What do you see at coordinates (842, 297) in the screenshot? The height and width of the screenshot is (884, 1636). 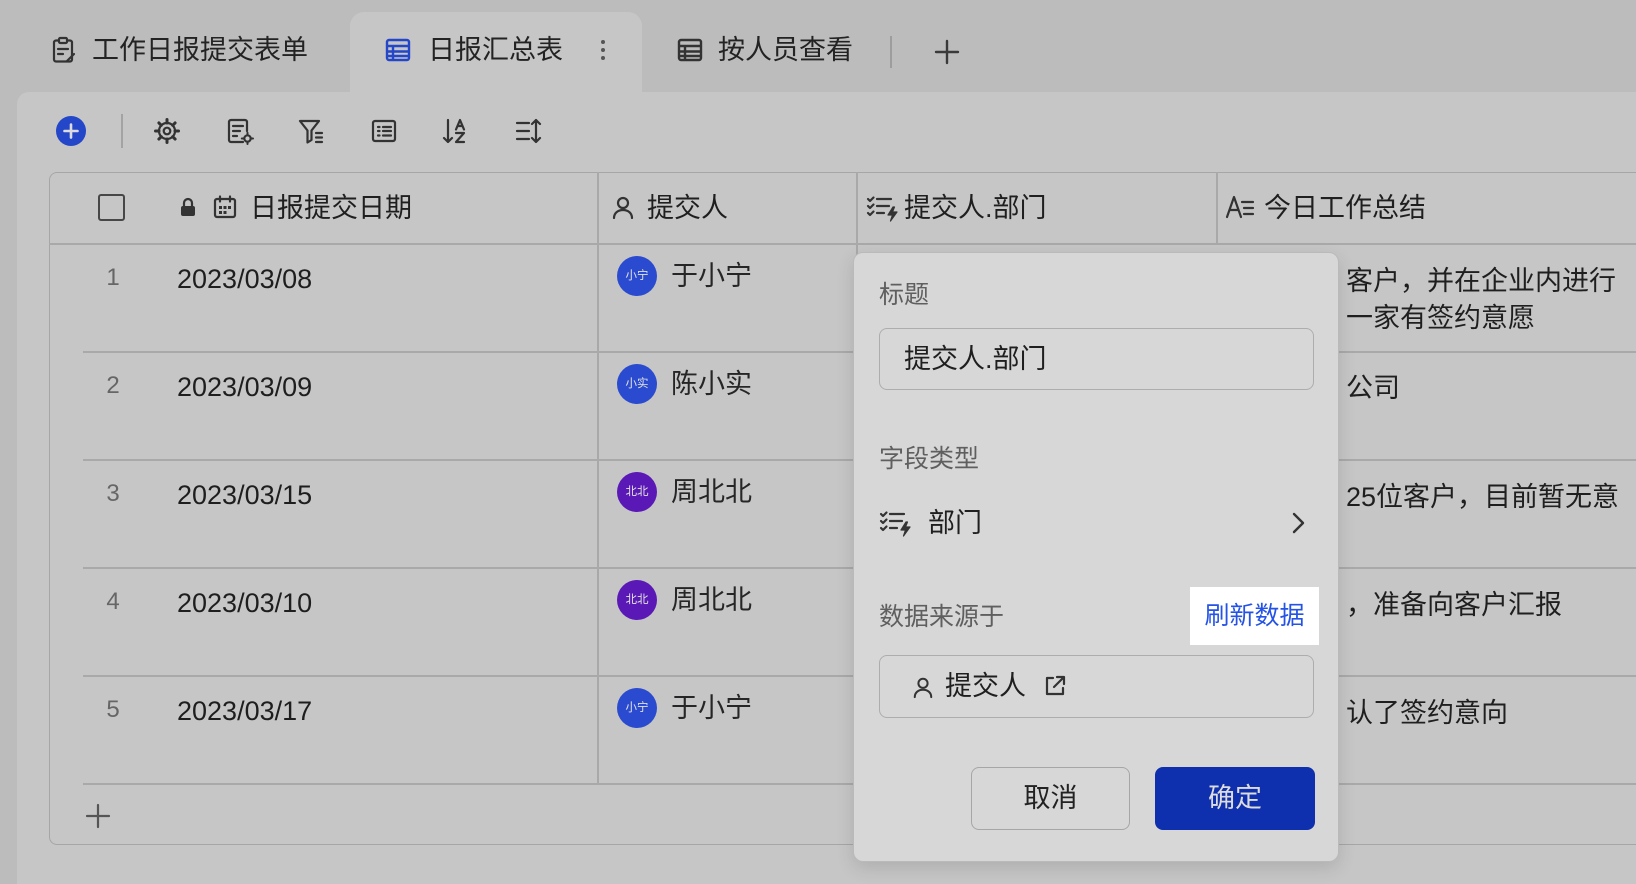 I see `table-row: 1 2023/03/08 小宁 于小宁 客户，并在企业内进行 一家有签约意愿` at bounding box center [842, 297].